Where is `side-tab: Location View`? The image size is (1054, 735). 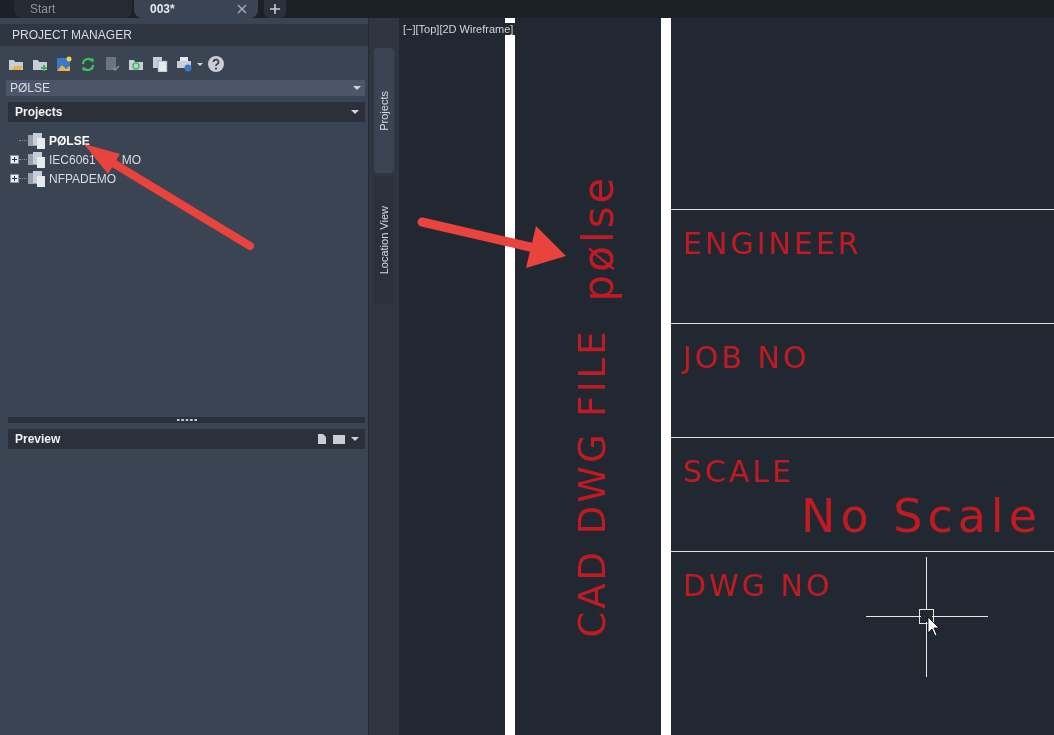
side-tab: Location View is located at coordinates (384, 240).